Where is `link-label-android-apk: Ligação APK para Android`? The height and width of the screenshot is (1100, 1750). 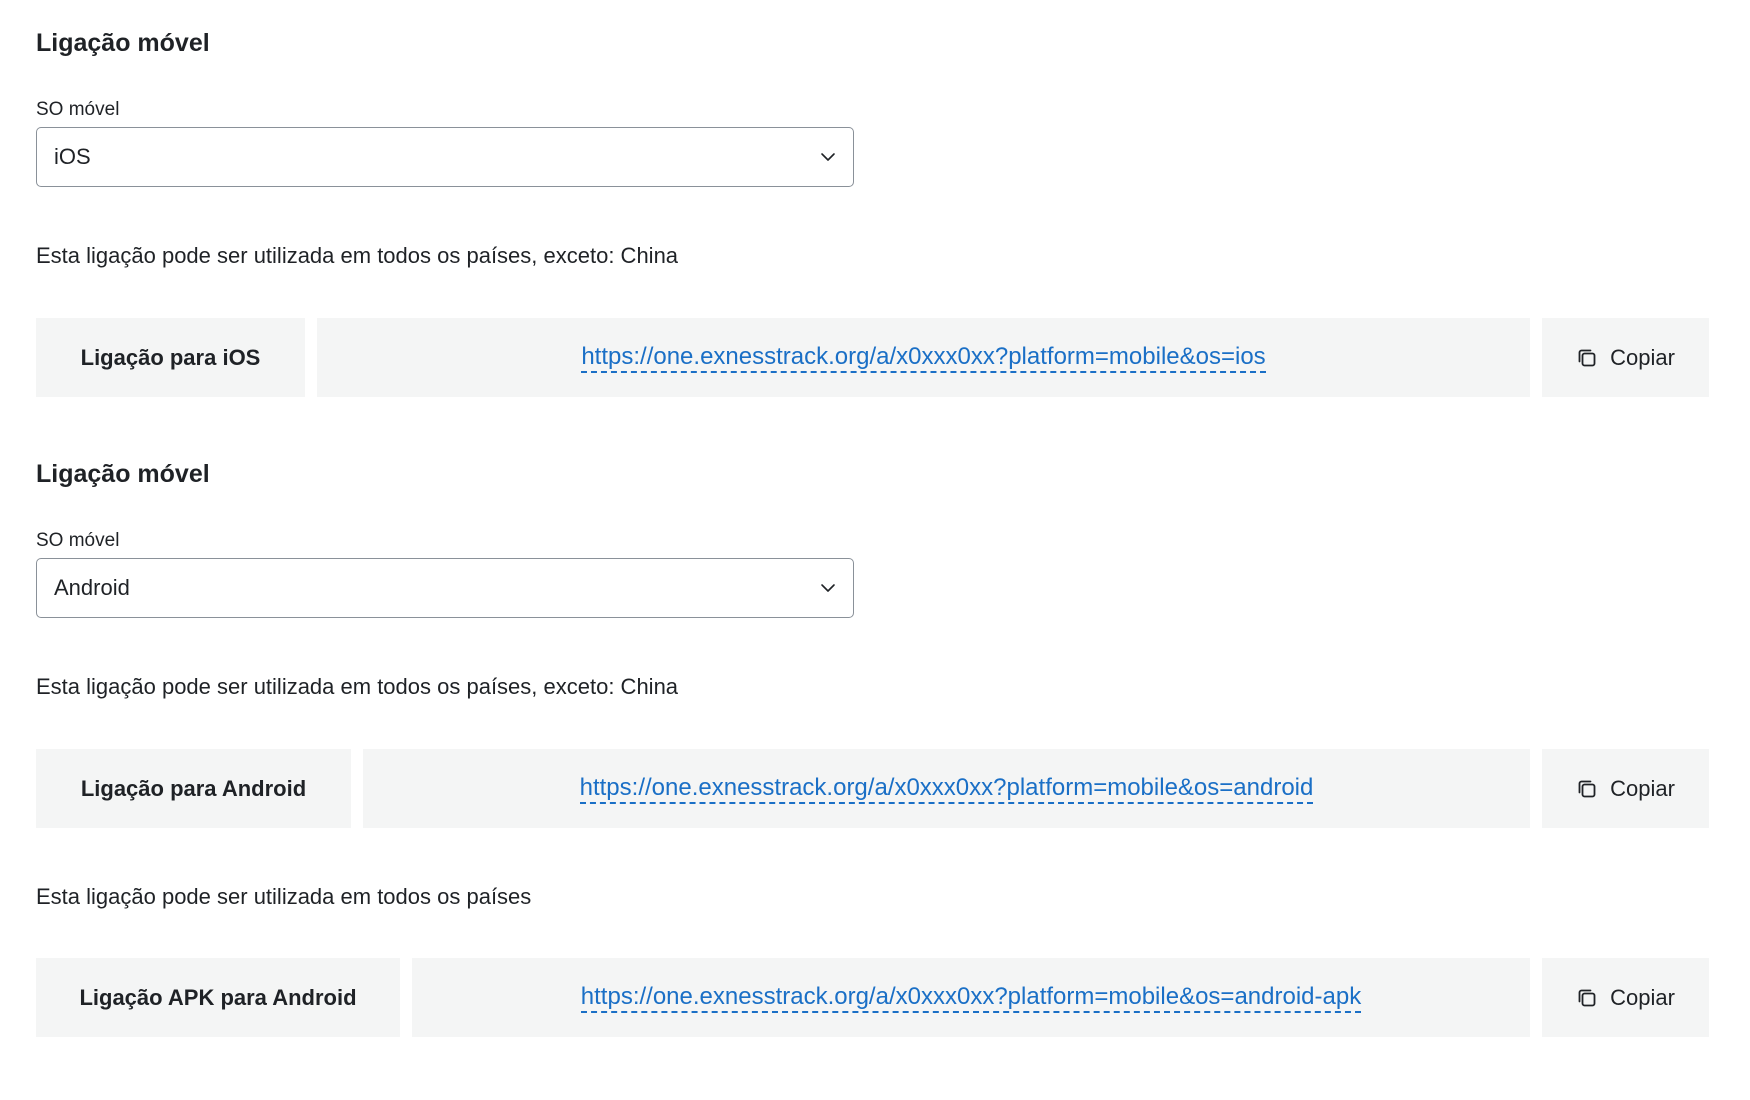
link-label-android-apk: Ligação APK para Android is located at coordinates (218, 997).